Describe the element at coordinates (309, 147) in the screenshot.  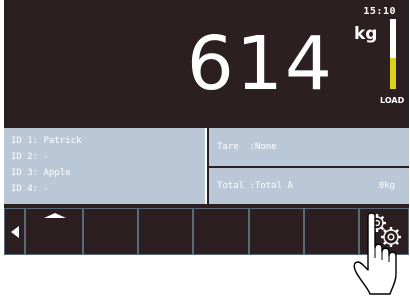
I see `tare-panel: Tare :None` at that location.